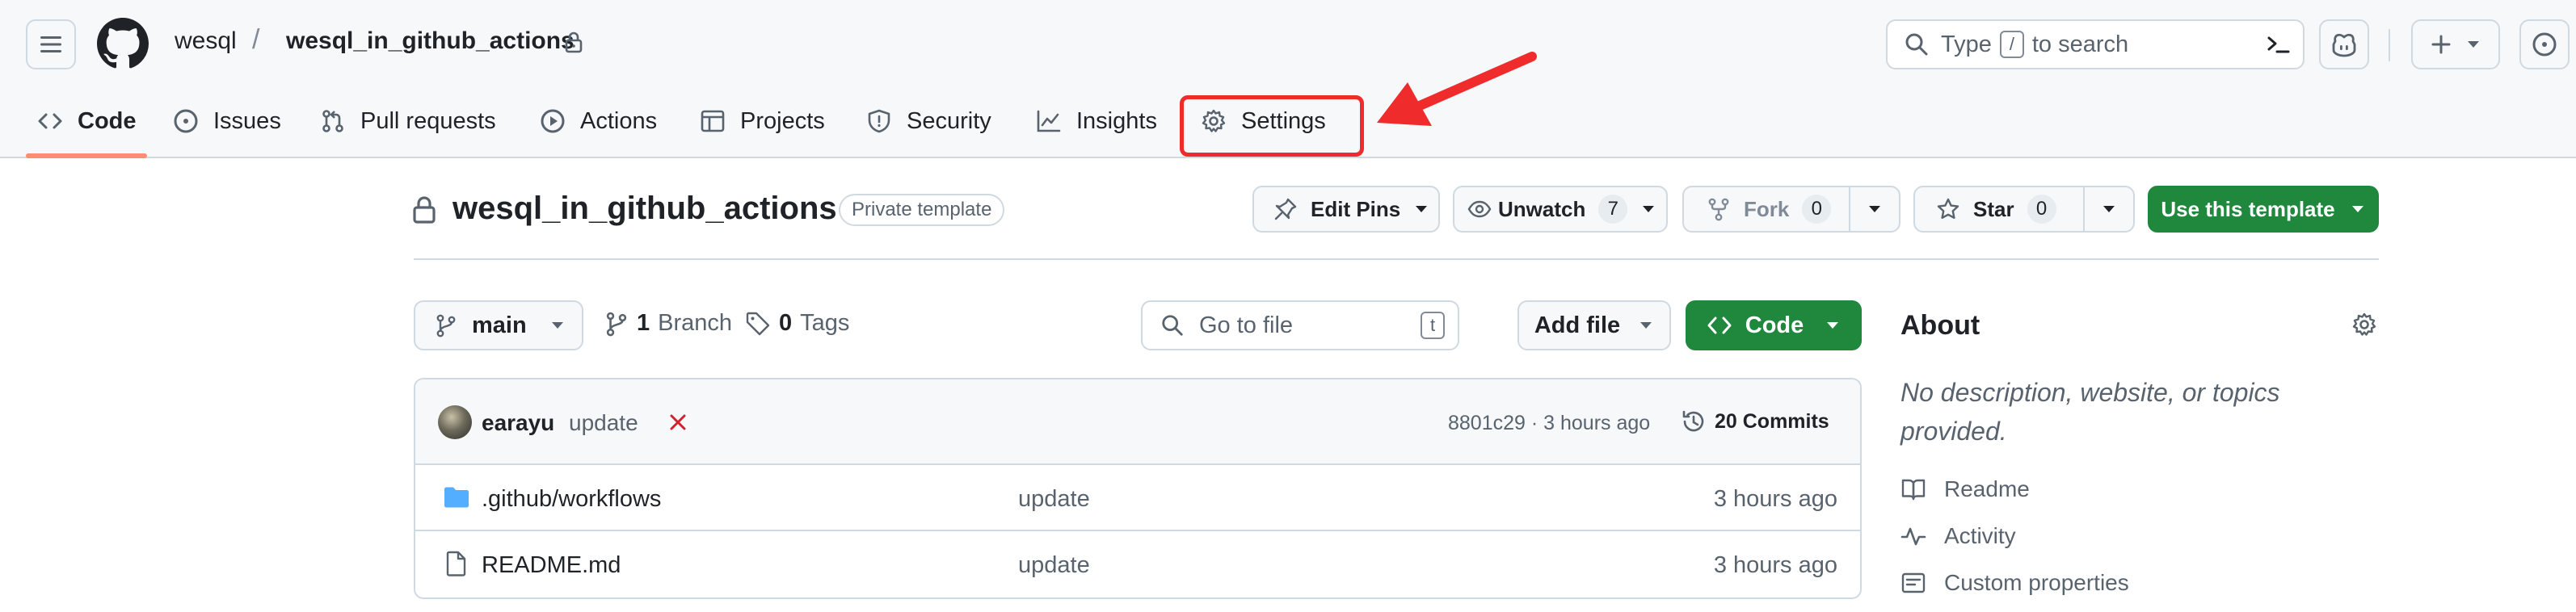  What do you see at coordinates (713, 121) in the screenshot?
I see `table-icon` at bounding box center [713, 121].